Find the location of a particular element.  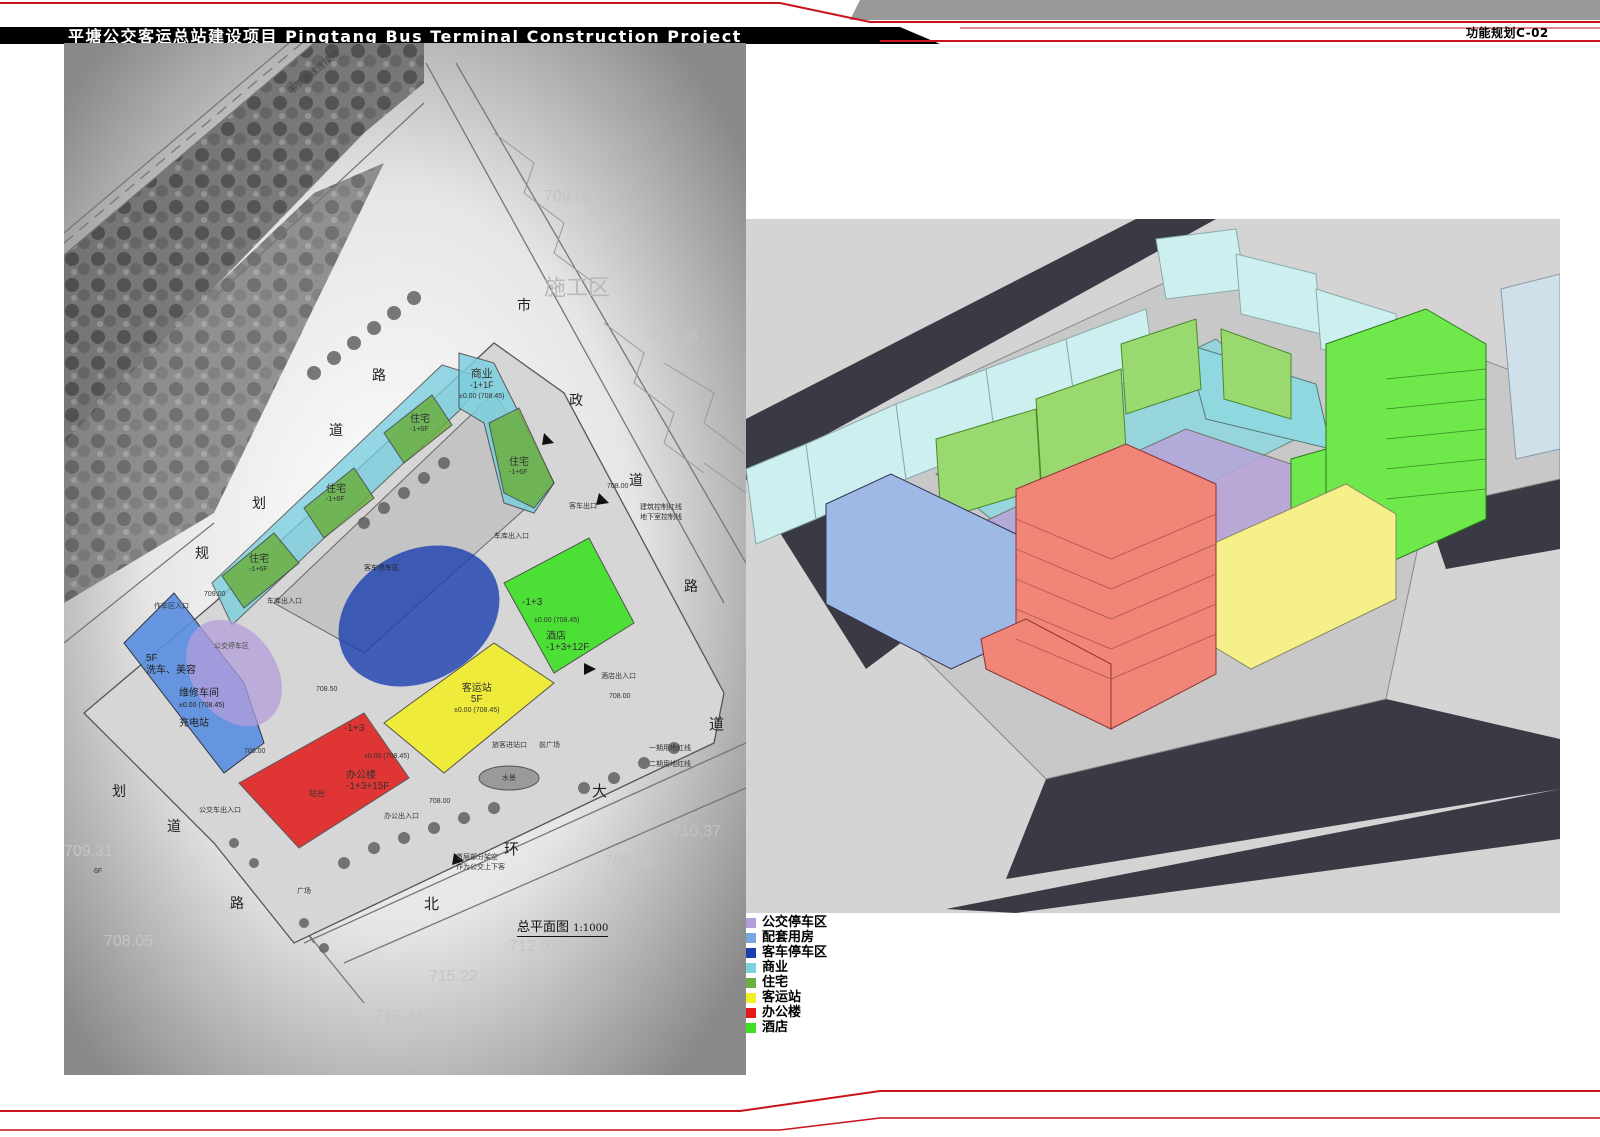

legend-label: 酒店 is located at coordinates (775, 1027).